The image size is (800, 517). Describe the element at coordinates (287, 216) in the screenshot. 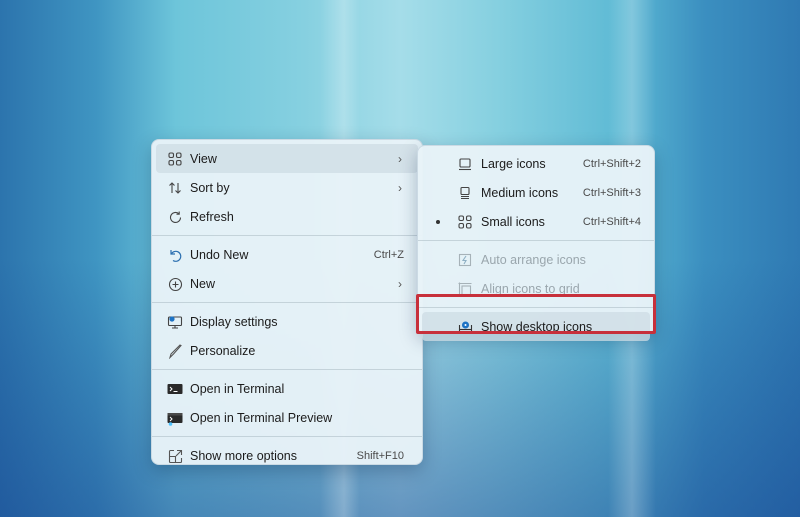

I see `menu-item-refresh: Refresh` at that location.